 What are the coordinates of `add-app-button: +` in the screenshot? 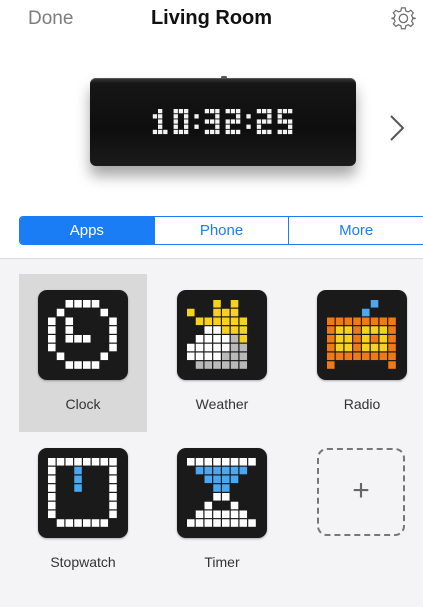 It's located at (360, 511).